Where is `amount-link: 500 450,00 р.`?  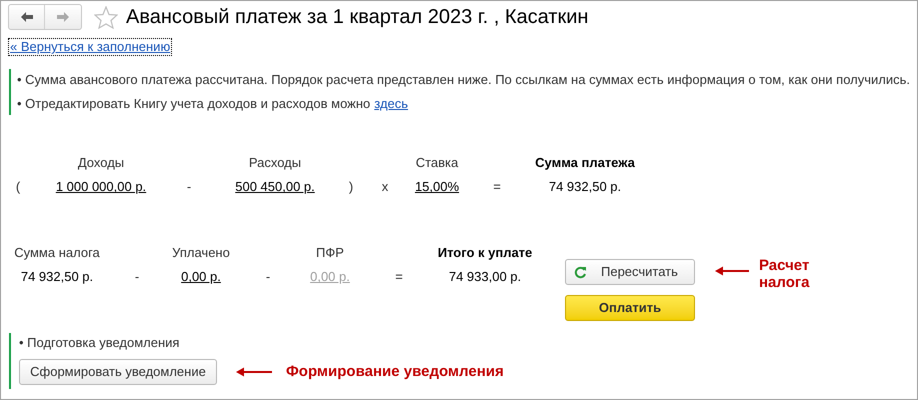
amount-link: 500 450,00 р. is located at coordinates (275, 186).